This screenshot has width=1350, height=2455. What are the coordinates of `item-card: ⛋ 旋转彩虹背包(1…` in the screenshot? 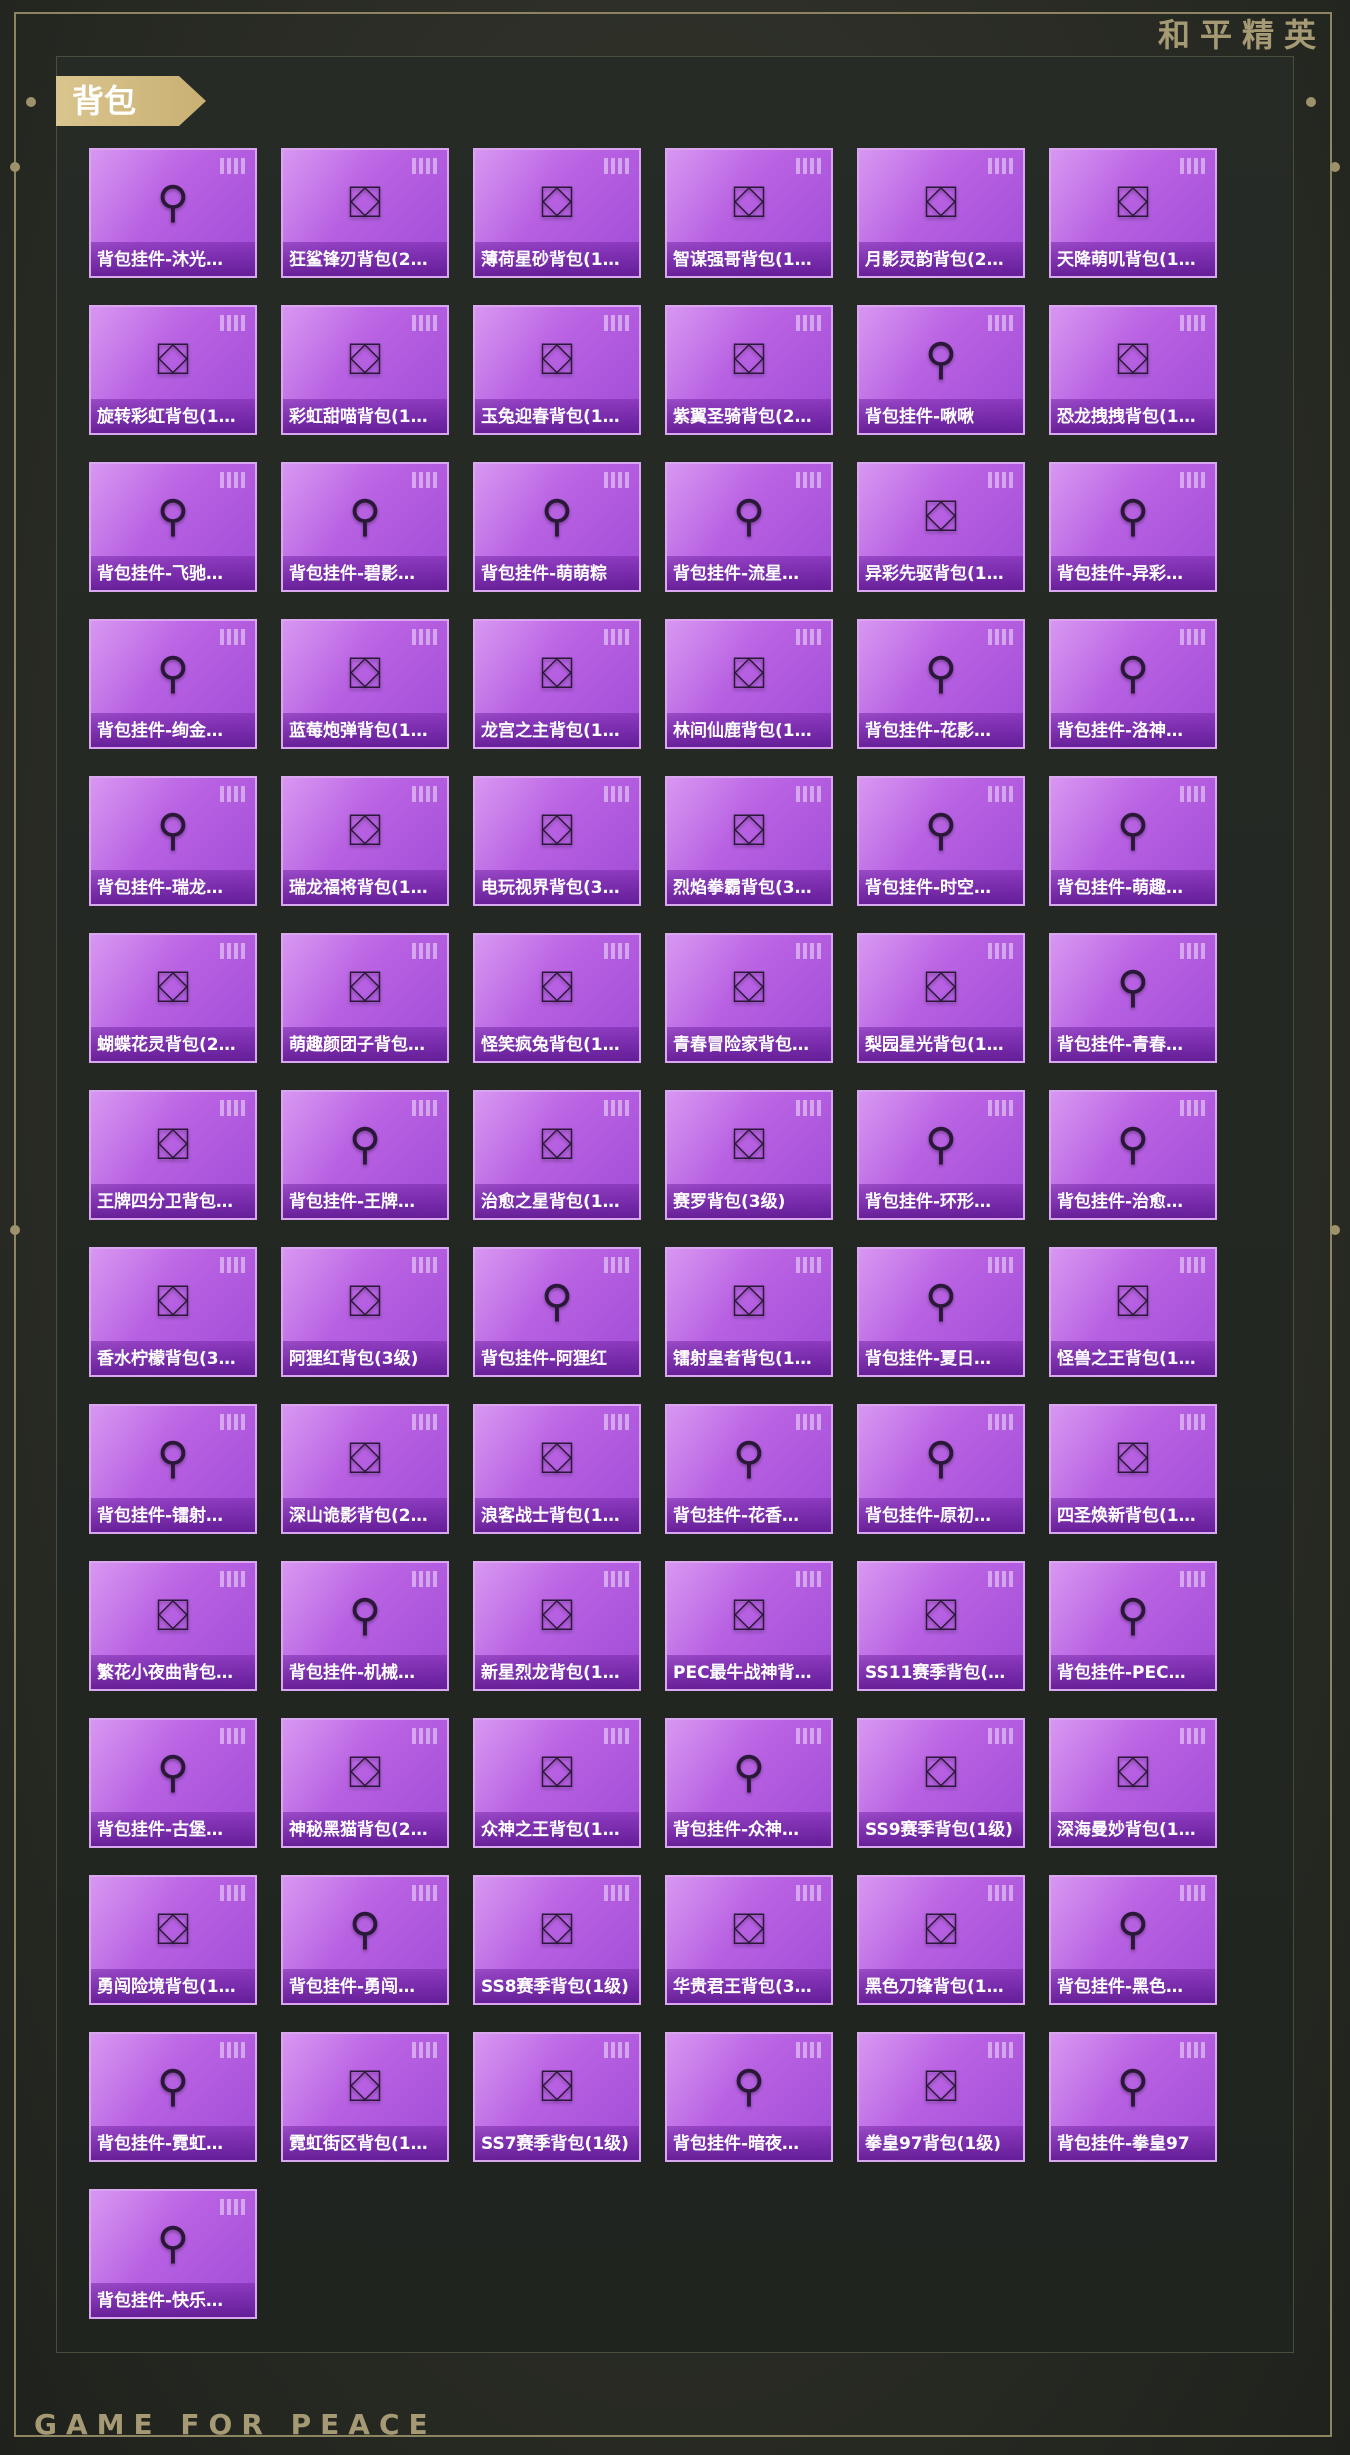 It's located at (173, 370).